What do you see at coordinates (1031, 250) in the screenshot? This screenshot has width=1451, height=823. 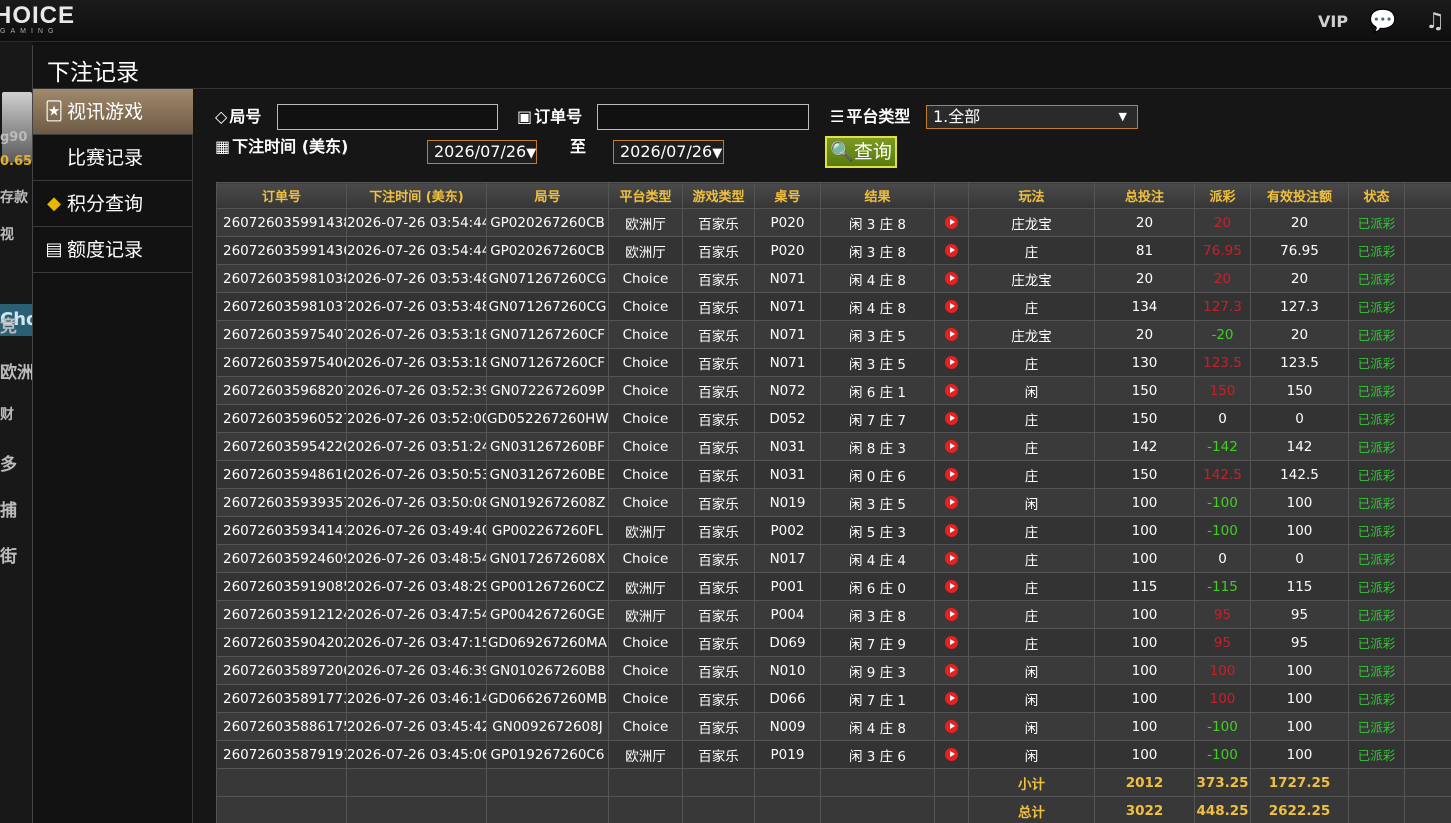 I see `table-cell: 庄` at bounding box center [1031, 250].